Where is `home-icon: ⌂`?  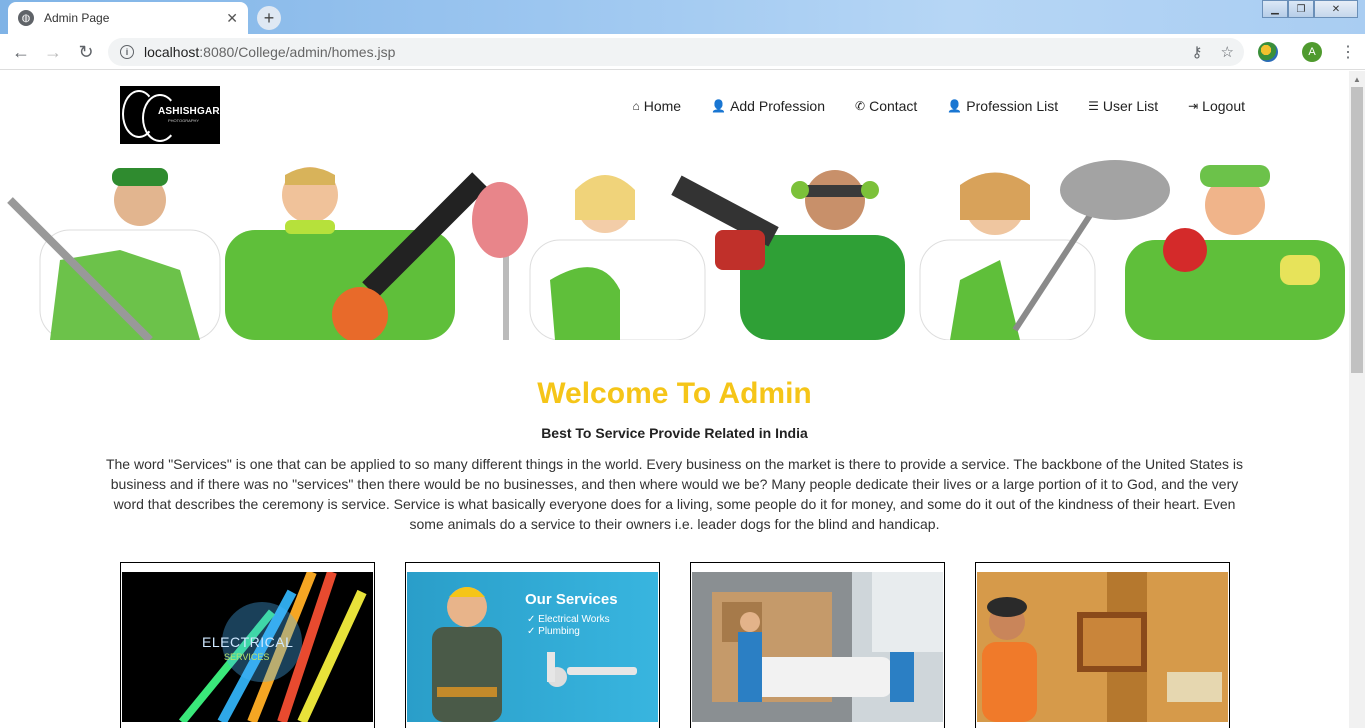
home-icon: ⌂ is located at coordinates (636, 106).